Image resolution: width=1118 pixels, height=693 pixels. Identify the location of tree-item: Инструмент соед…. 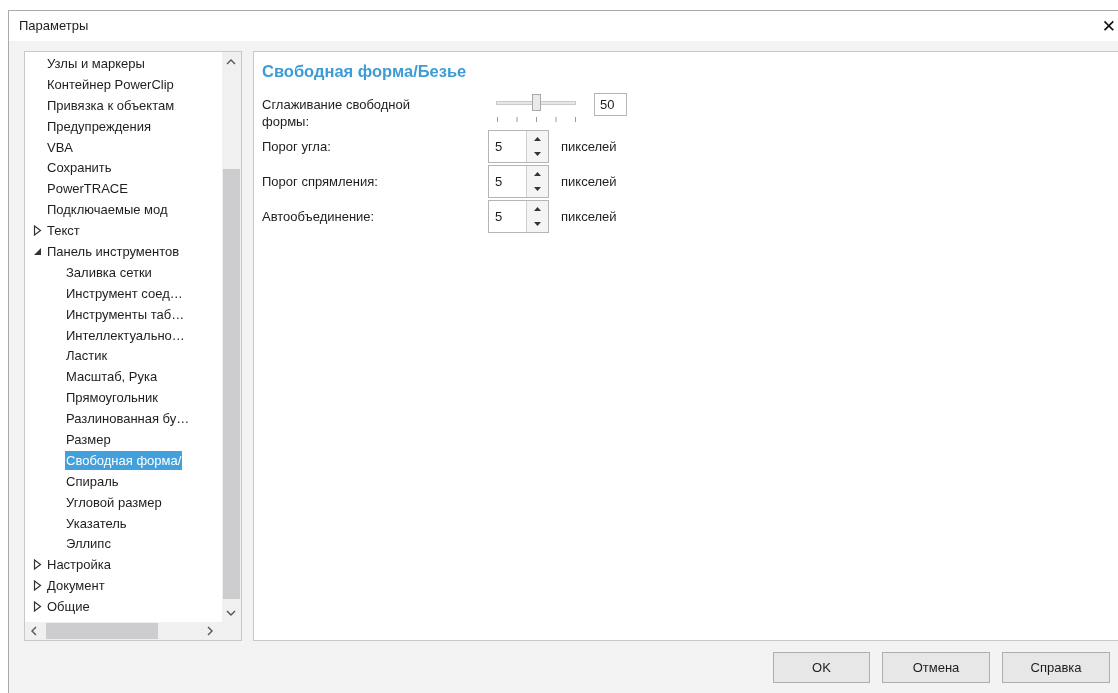
(124, 293).